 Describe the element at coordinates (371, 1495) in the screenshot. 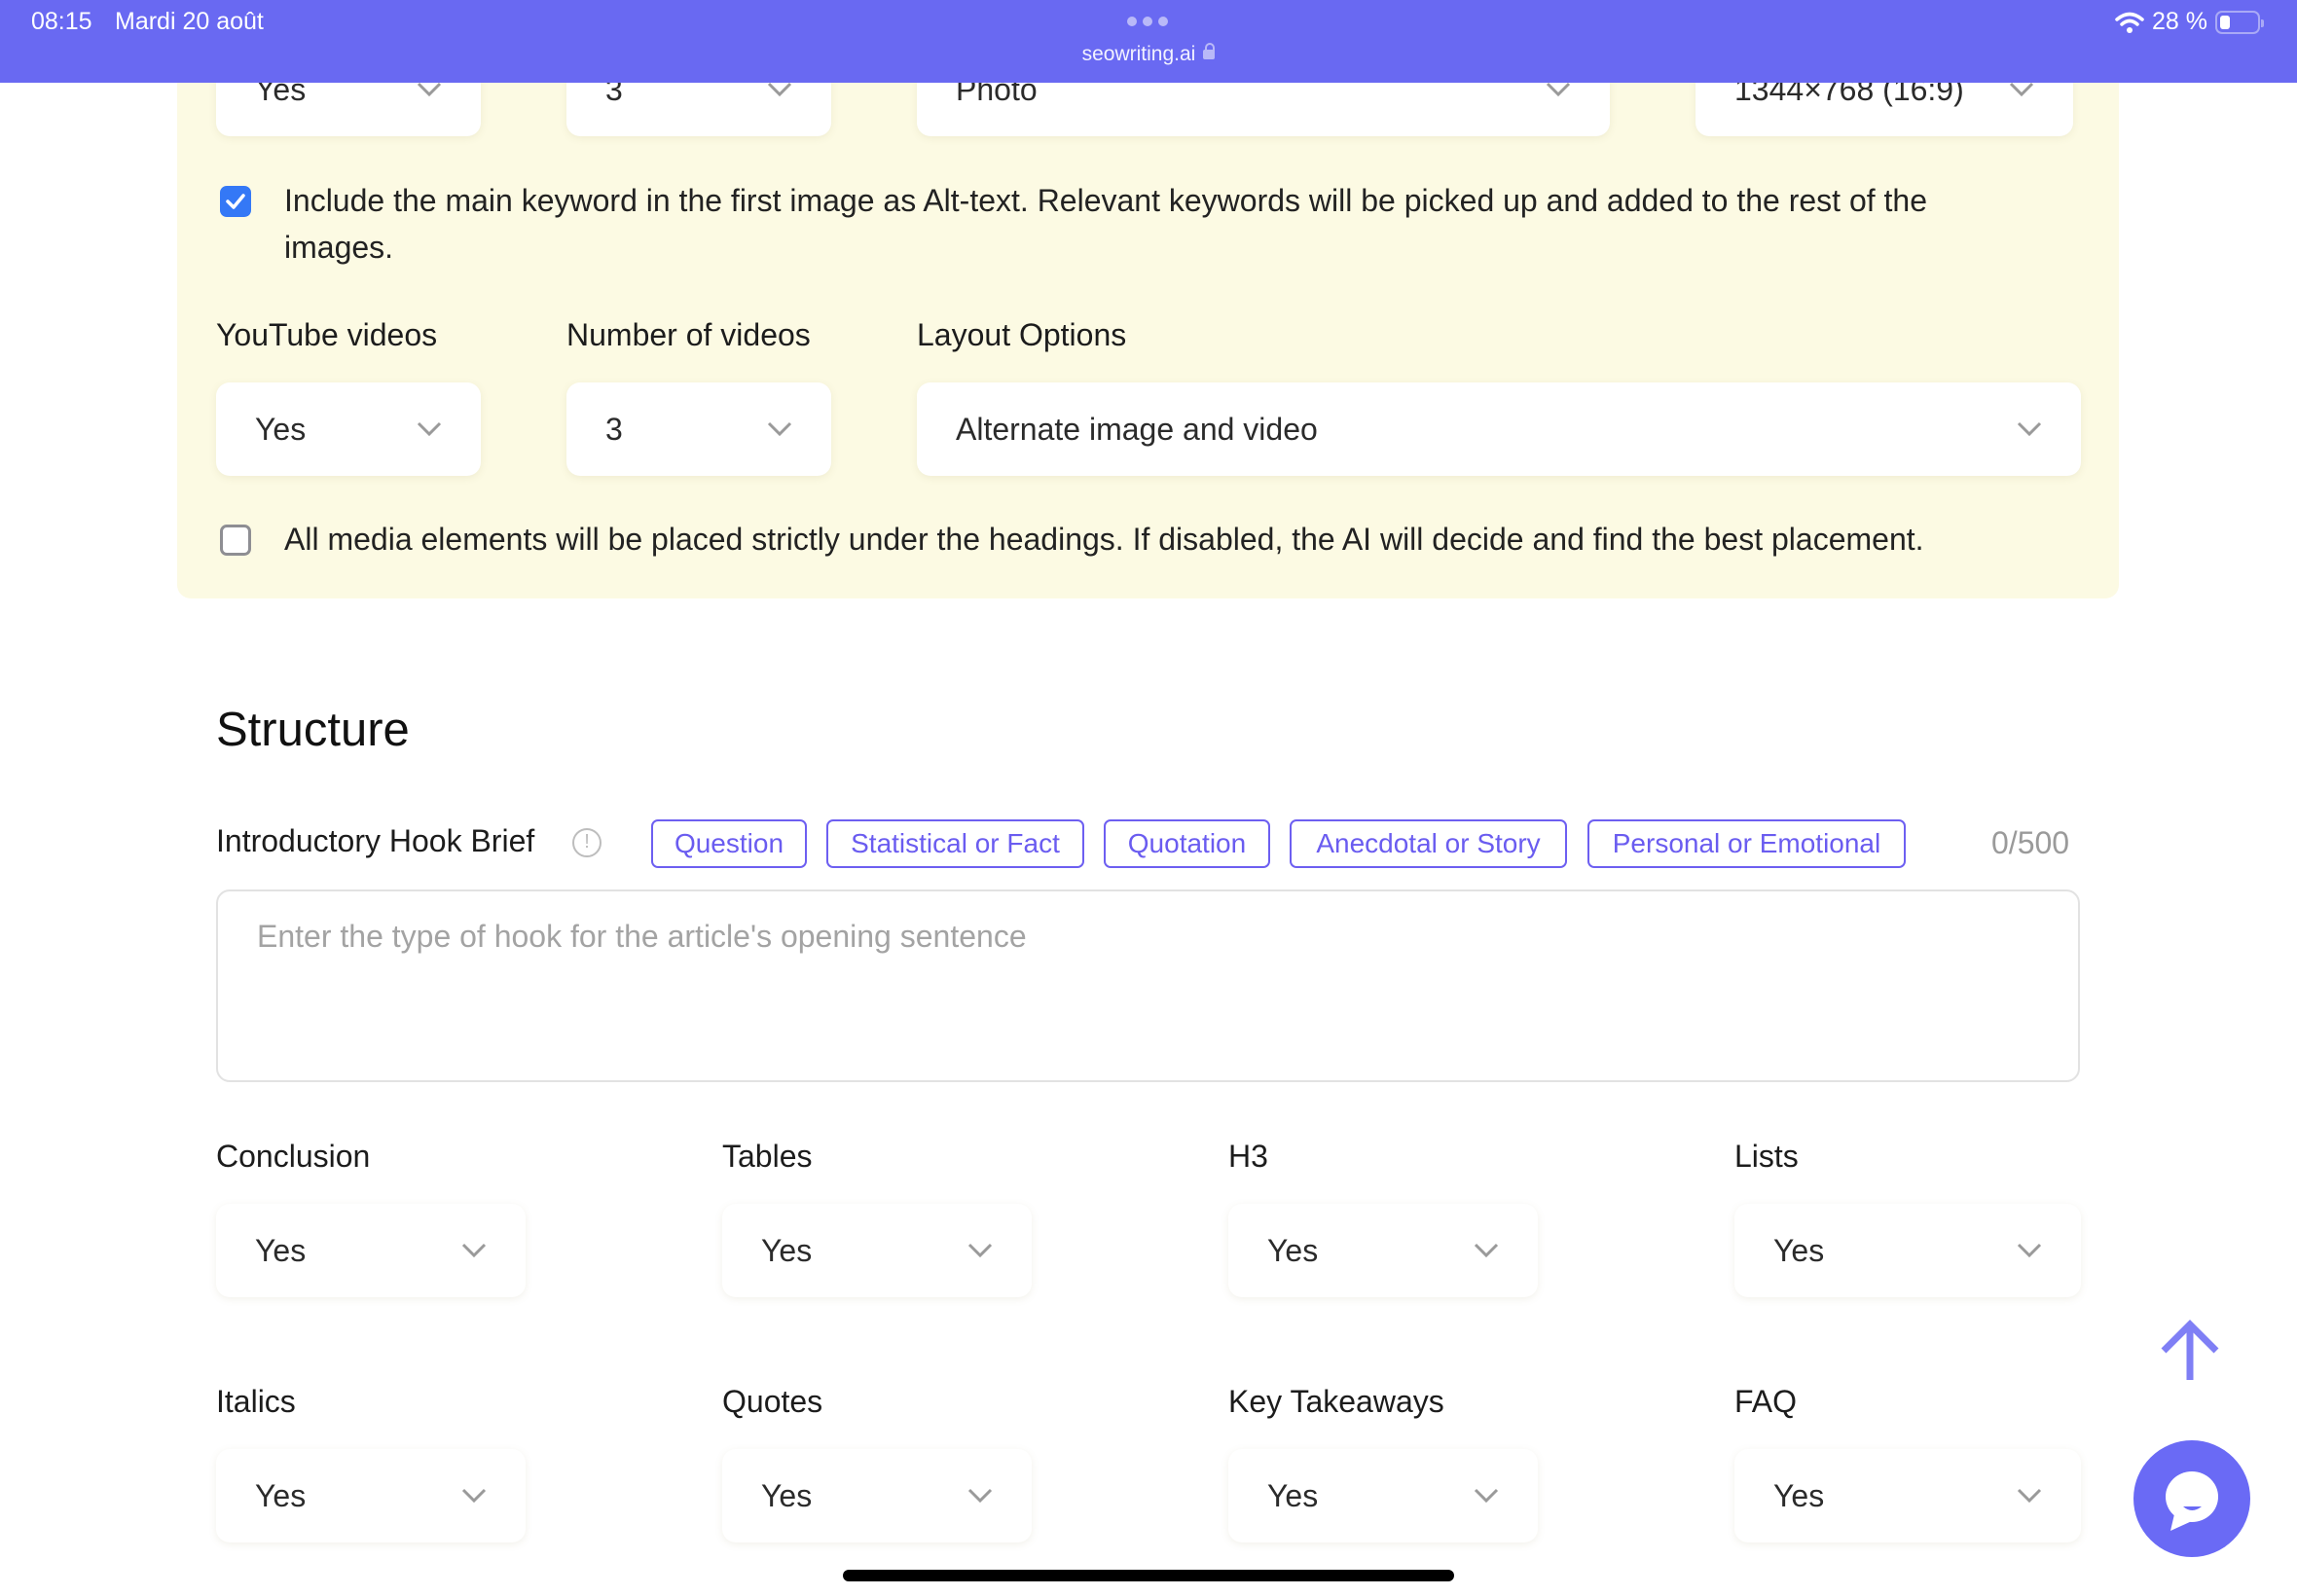

I see `italics-select: Yes` at that location.